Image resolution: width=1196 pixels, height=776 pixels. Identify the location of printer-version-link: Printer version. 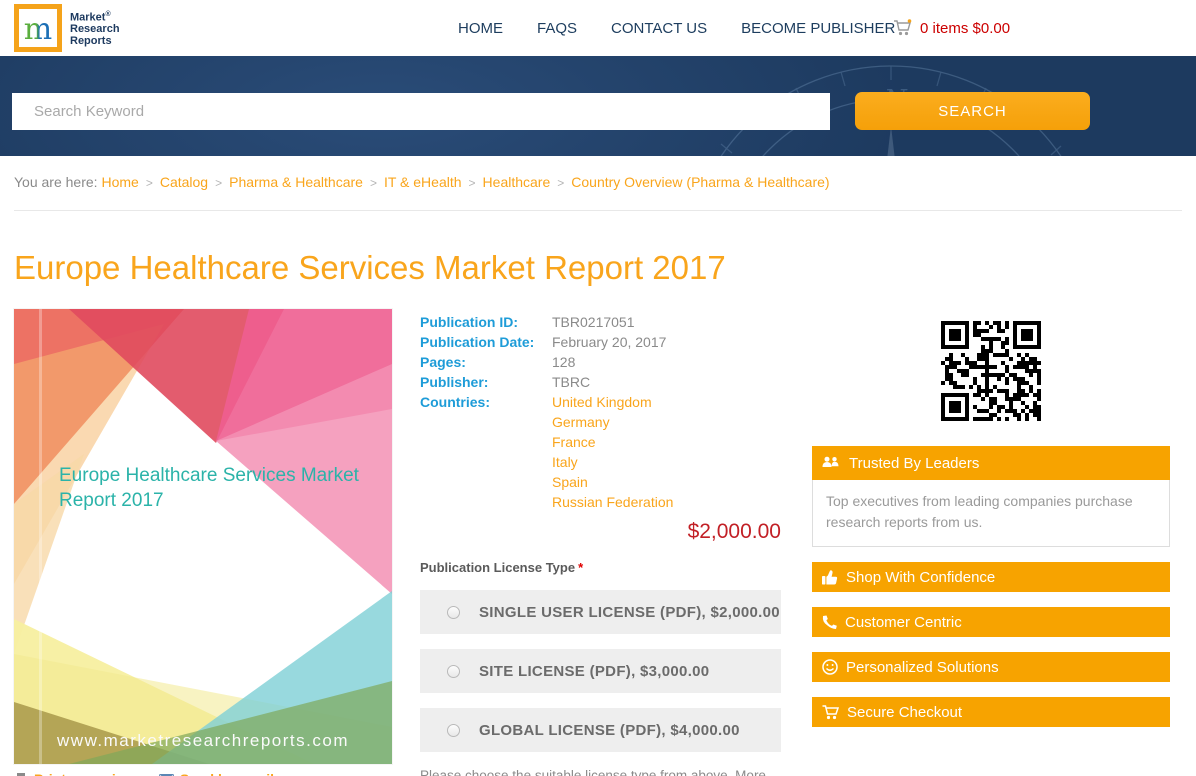
(73, 773).